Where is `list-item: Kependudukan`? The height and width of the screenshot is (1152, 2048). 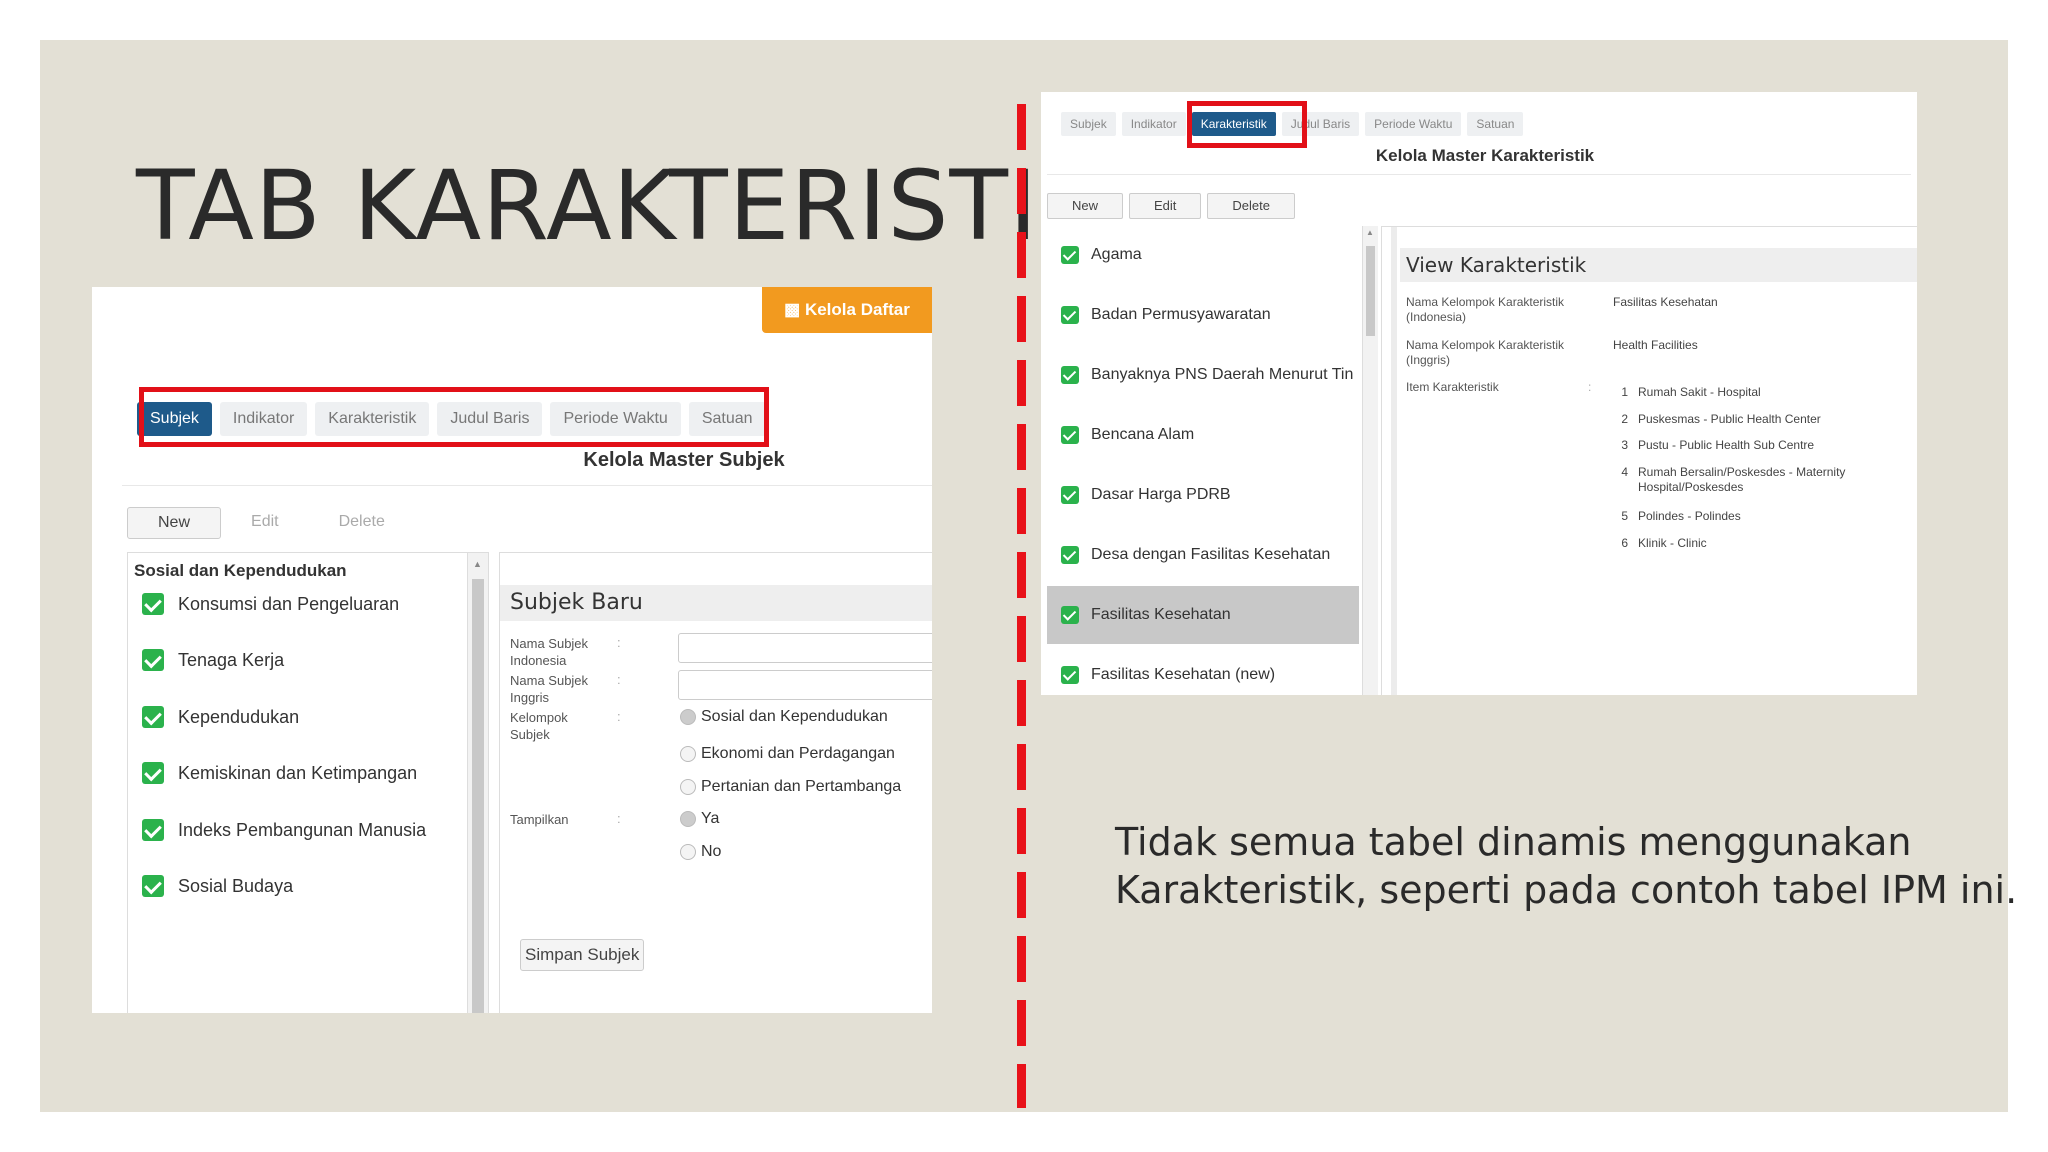
list-item: Kependudukan is located at coordinates (220, 717).